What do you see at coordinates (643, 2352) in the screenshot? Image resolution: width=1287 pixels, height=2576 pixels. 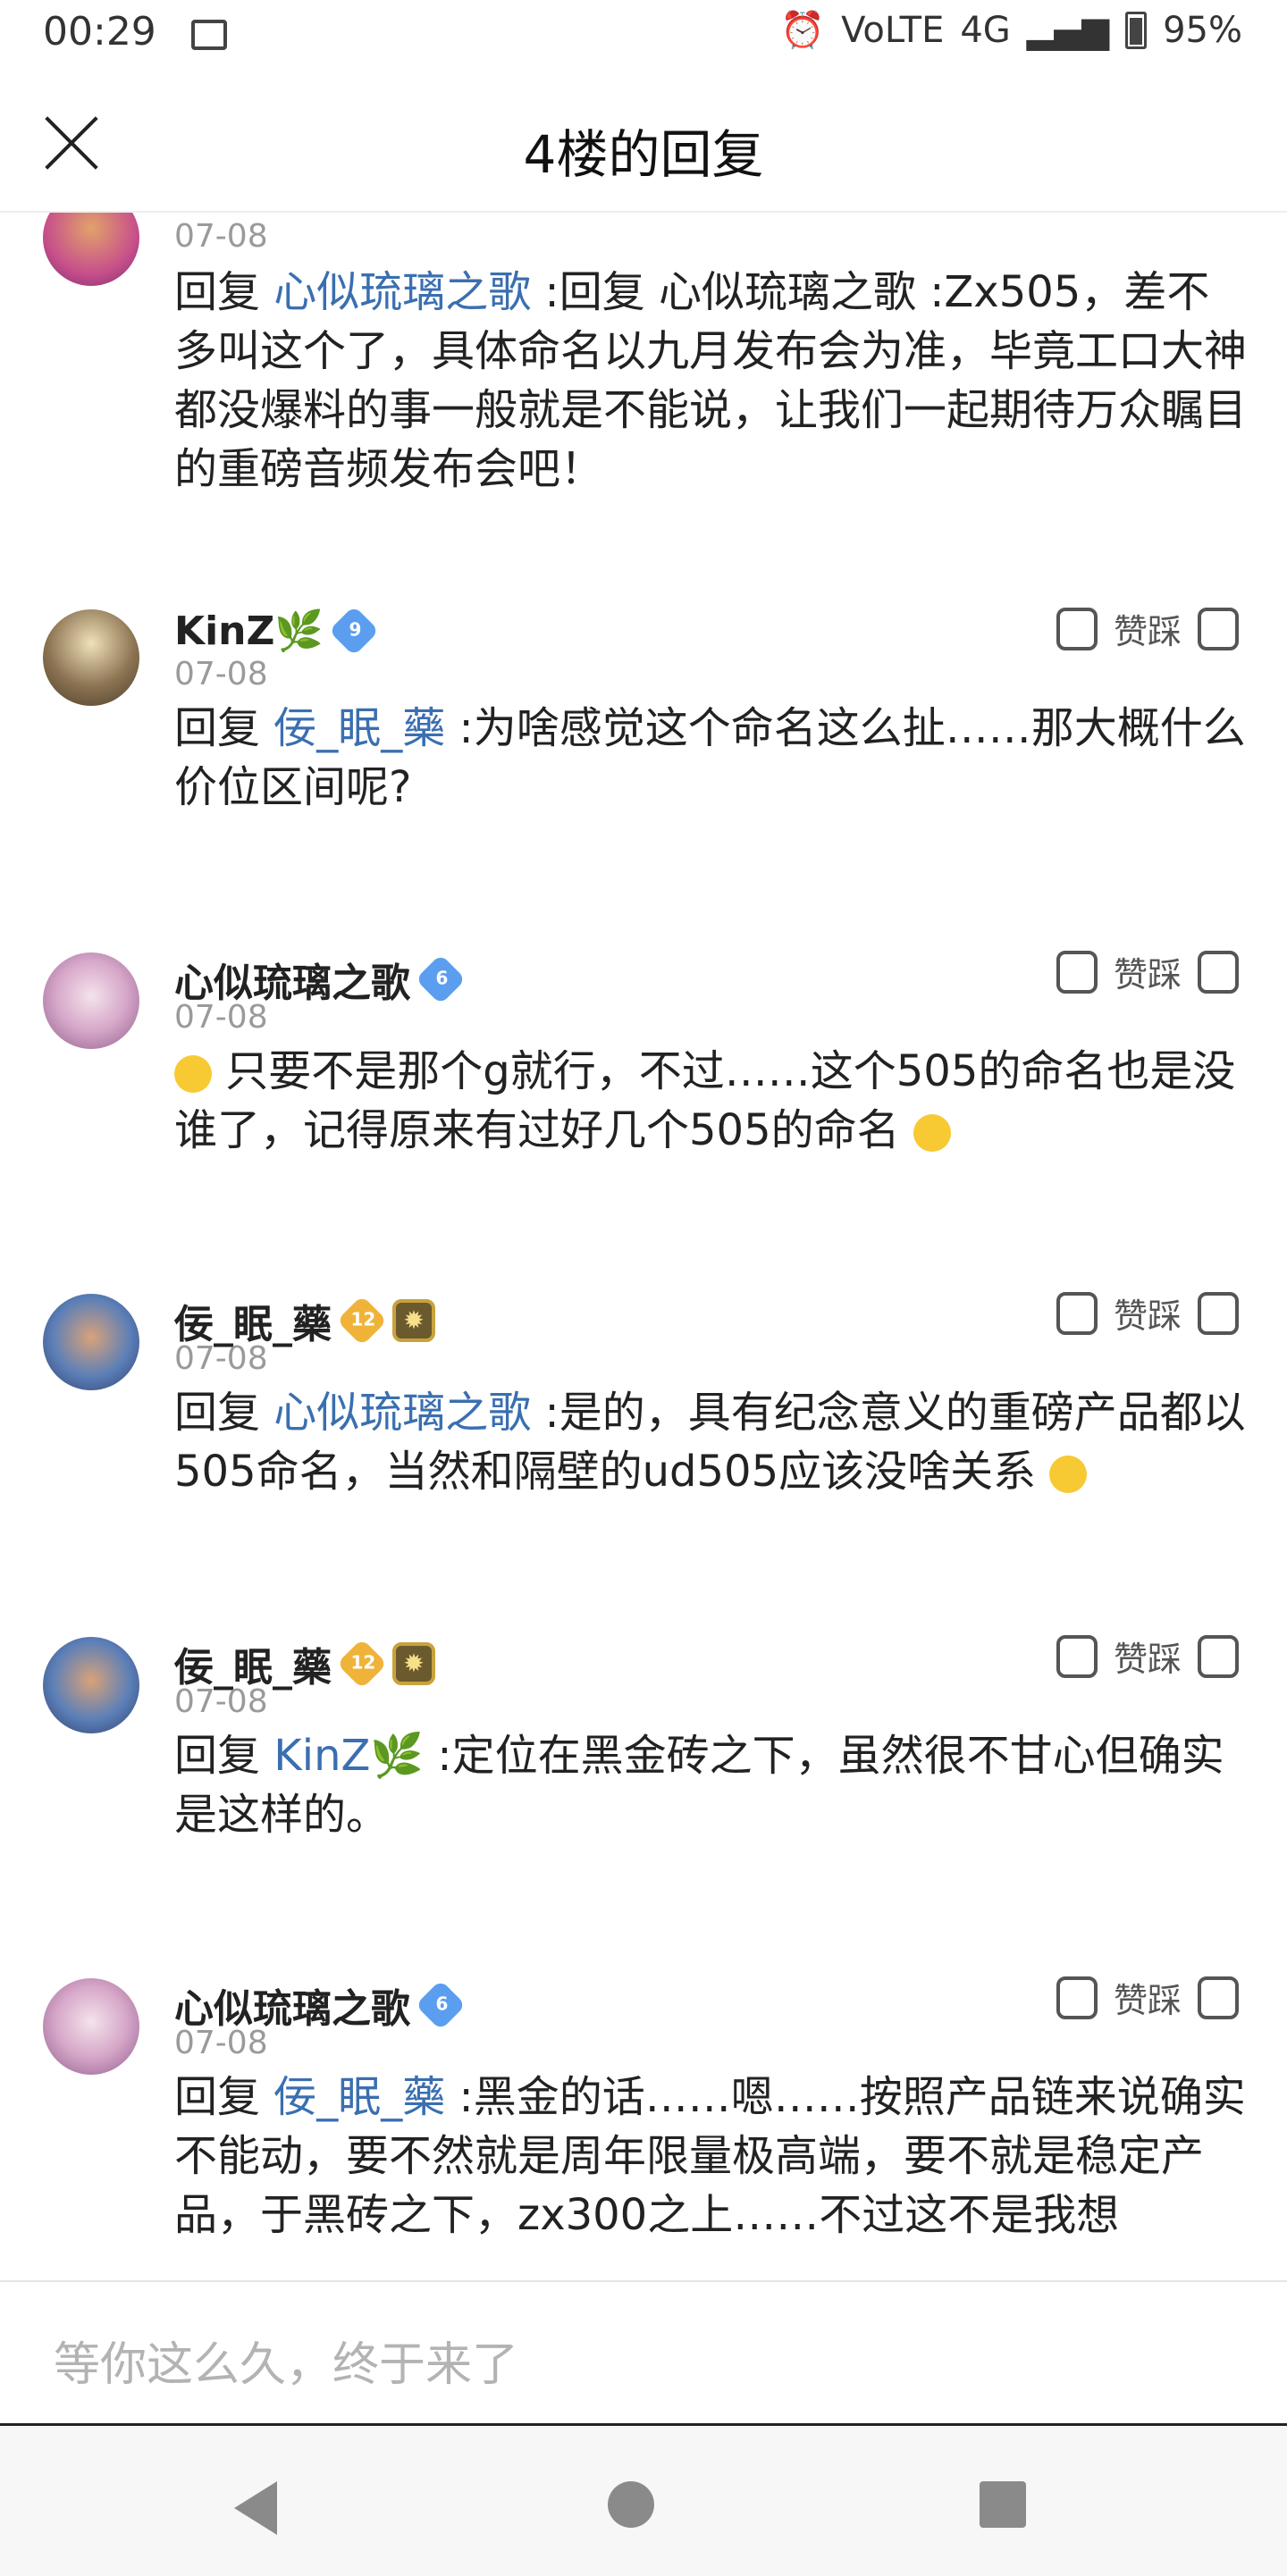 I see `reply-input-bar: 等你这么久，终于来了` at bounding box center [643, 2352].